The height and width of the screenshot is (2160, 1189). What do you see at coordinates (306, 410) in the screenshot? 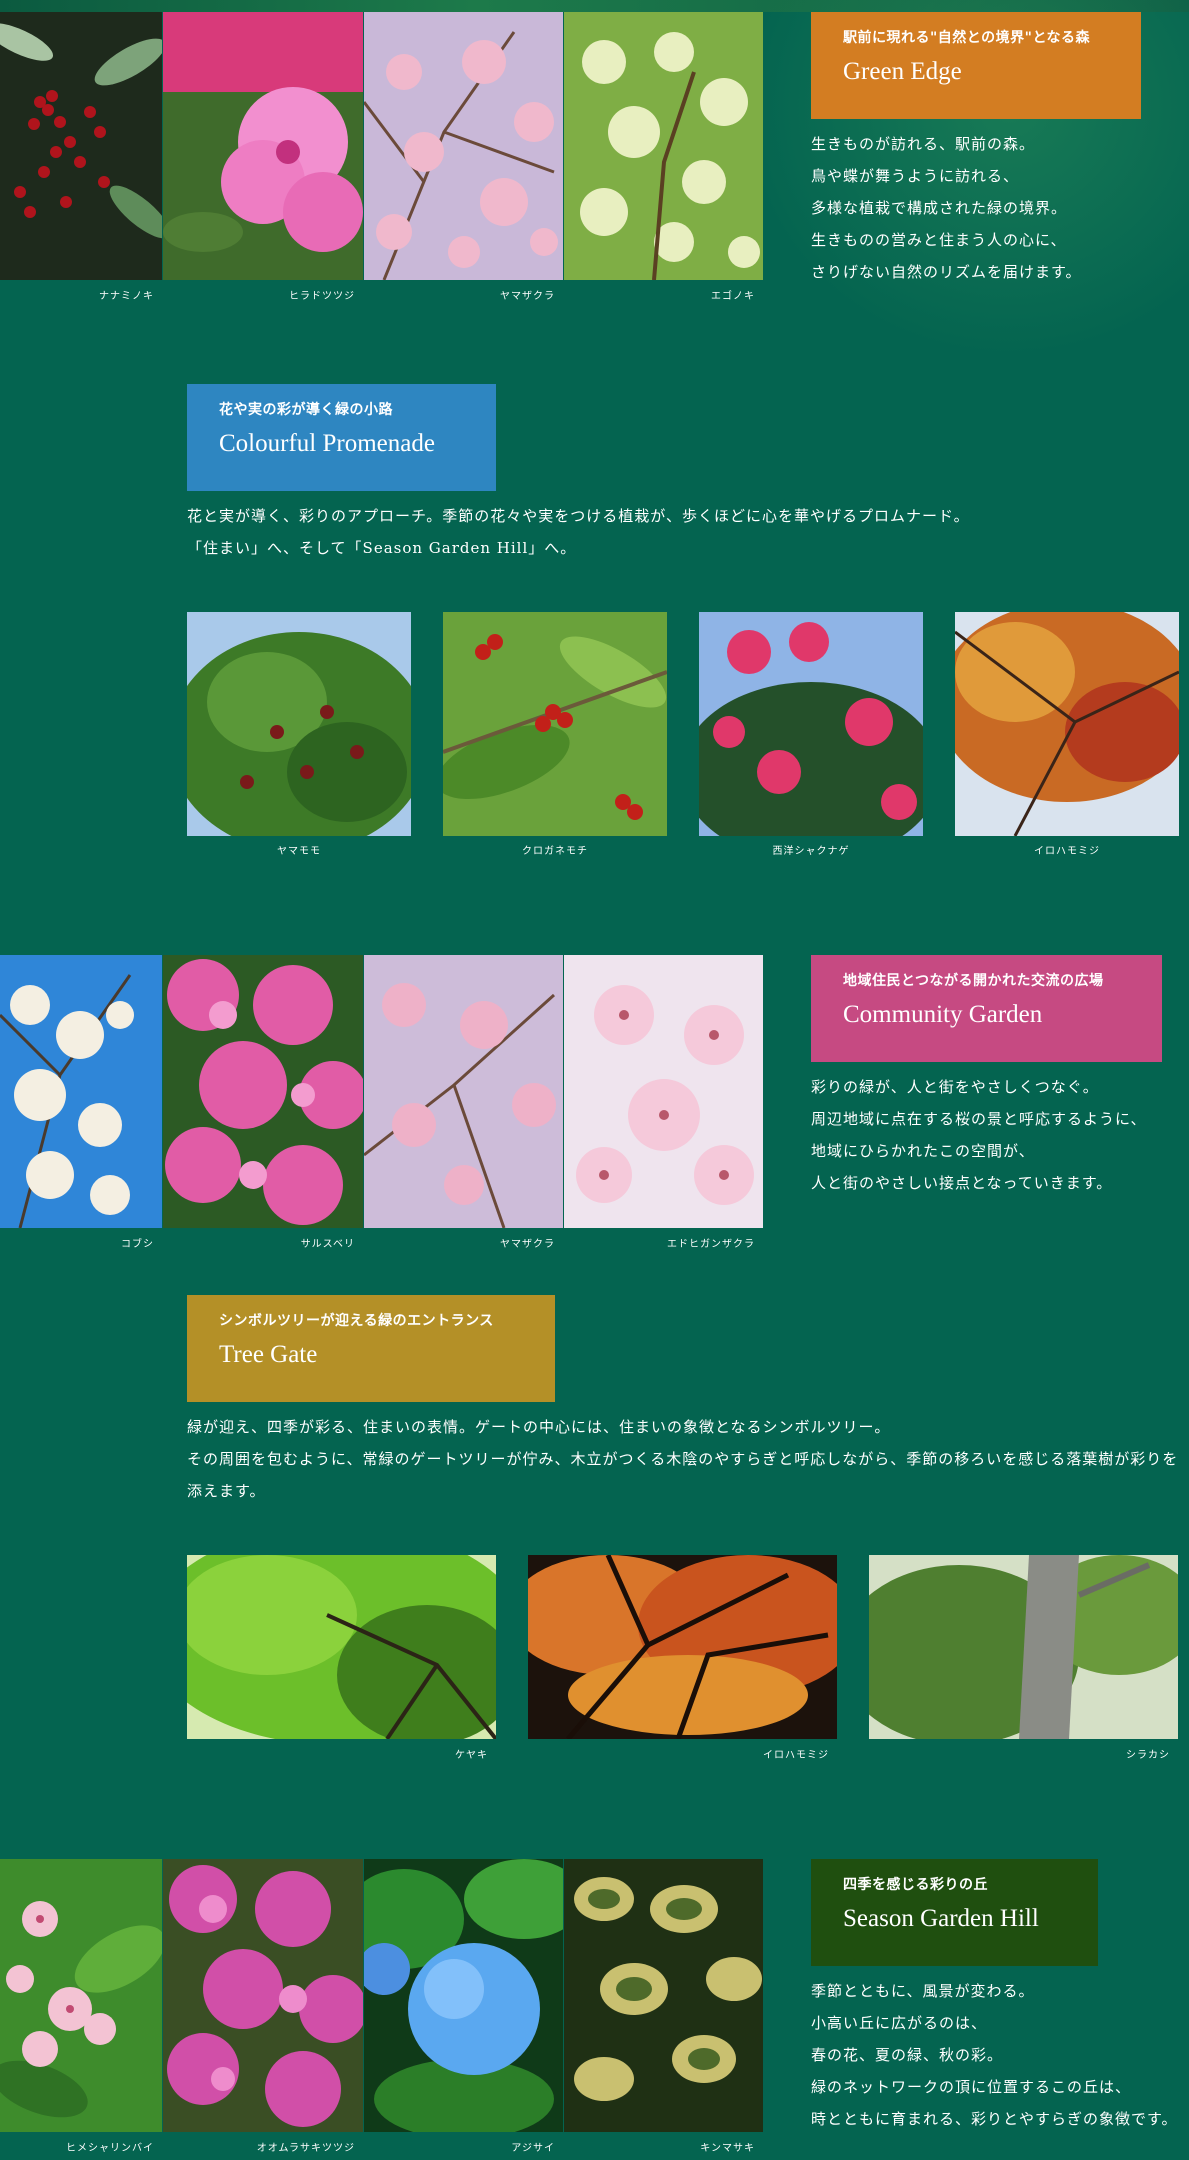
I see `section-subtitle: 花や実の彩が導く緑の小路` at bounding box center [306, 410].